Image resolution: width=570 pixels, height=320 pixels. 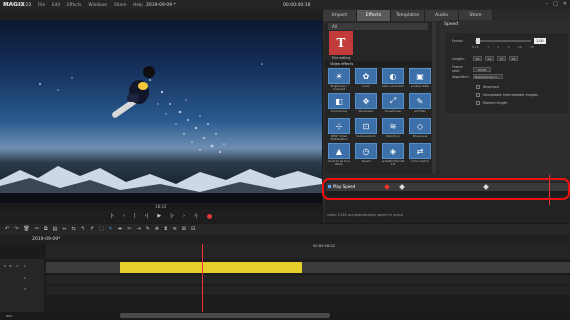 I want to click on toolbar-tool-icon: ✜, so click(x=157, y=229).